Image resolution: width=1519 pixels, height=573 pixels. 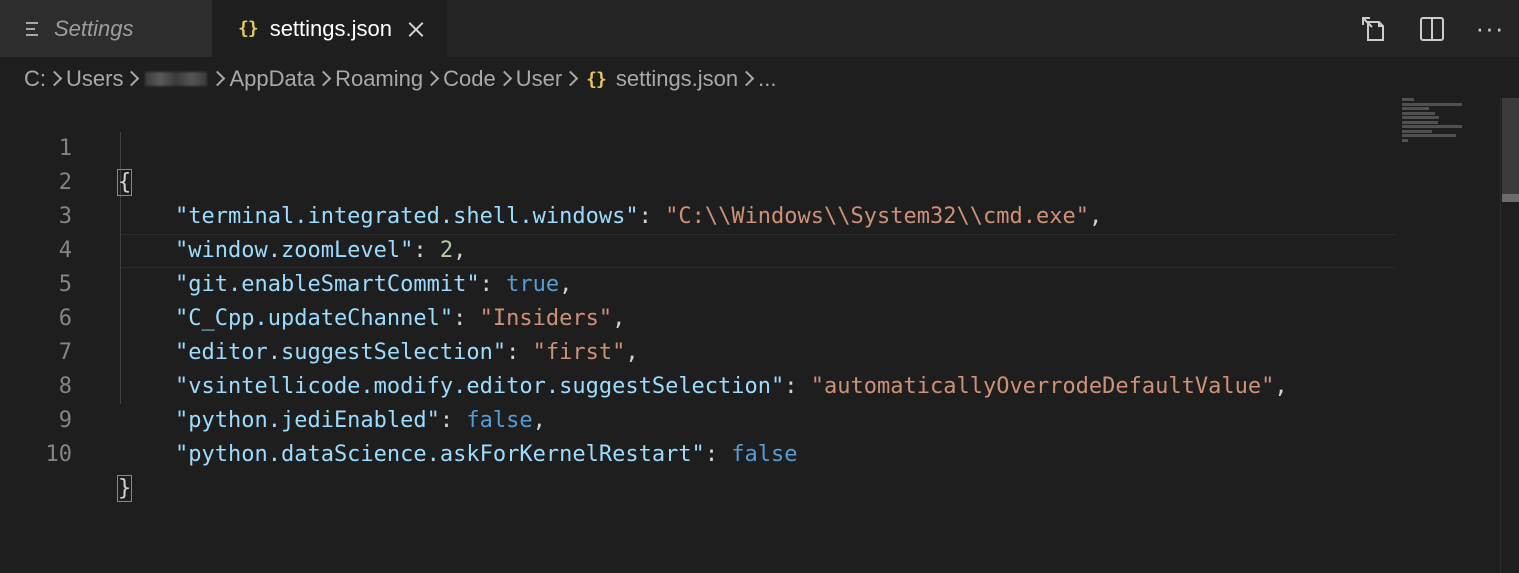 I want to click on breadcrumb-item-users: Users, so click(x=94, y=79).